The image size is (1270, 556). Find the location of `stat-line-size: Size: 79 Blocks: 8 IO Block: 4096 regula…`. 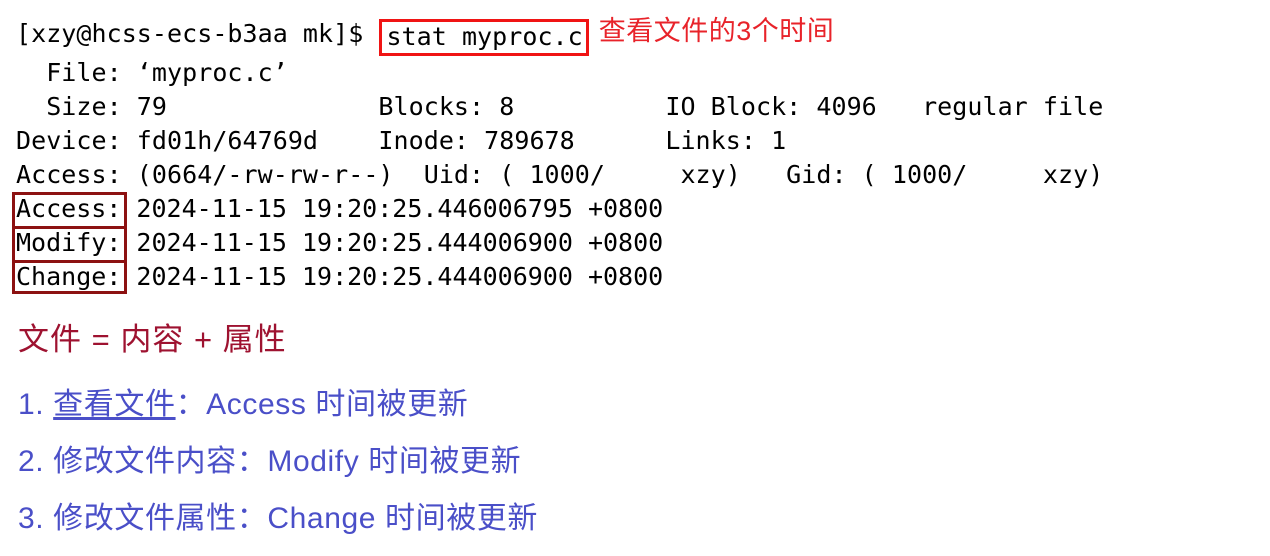

stat-line-size: Size: 79 Blocks: 8 IO Block: 4096 regula… is located at coordinates (560, 106).